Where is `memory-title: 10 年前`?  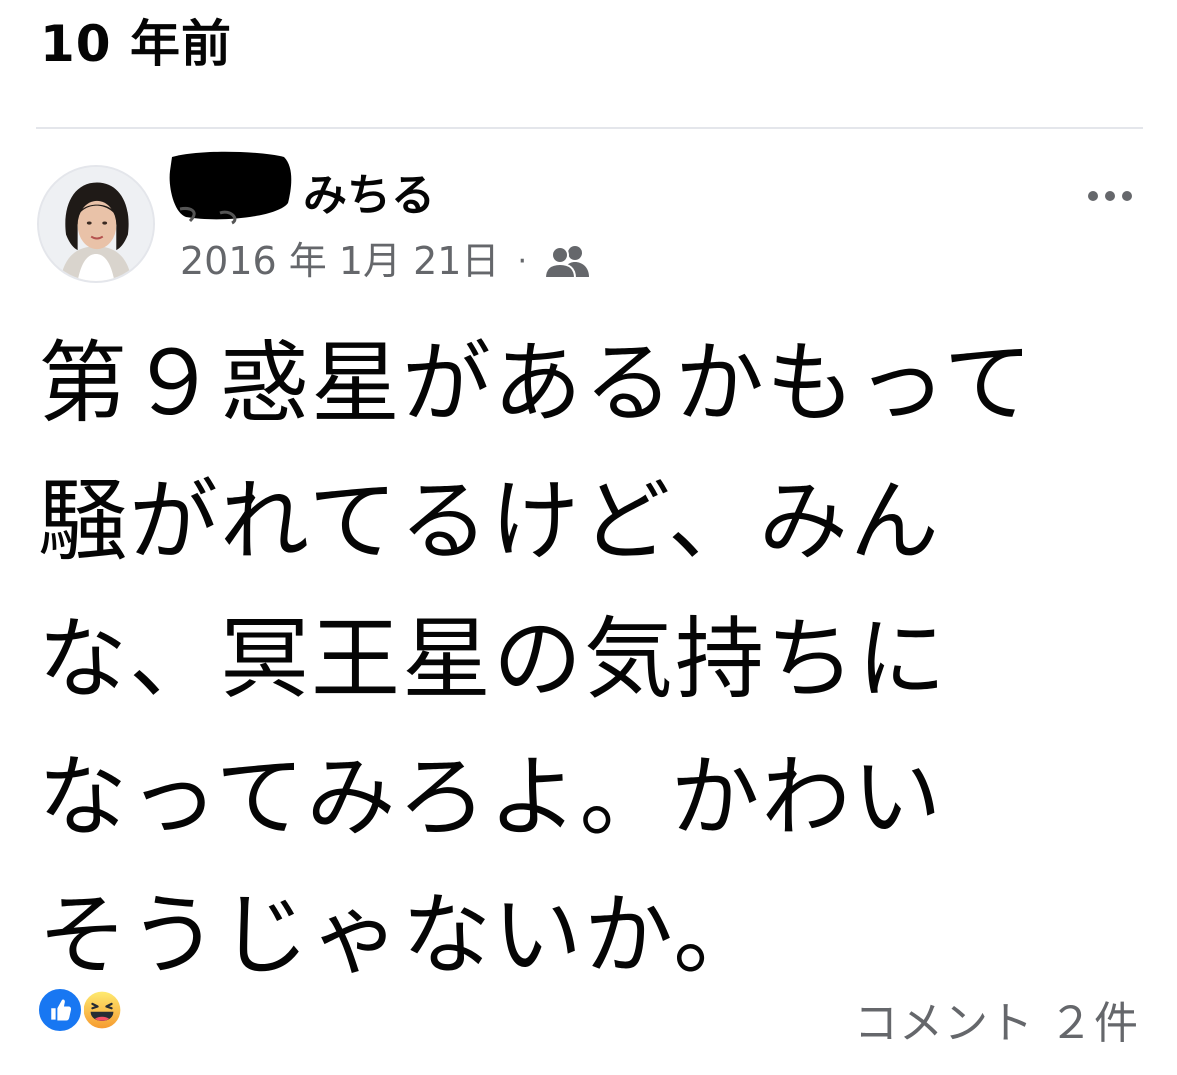
memory-title: 10 年前 is located at coordinates (136, 44).